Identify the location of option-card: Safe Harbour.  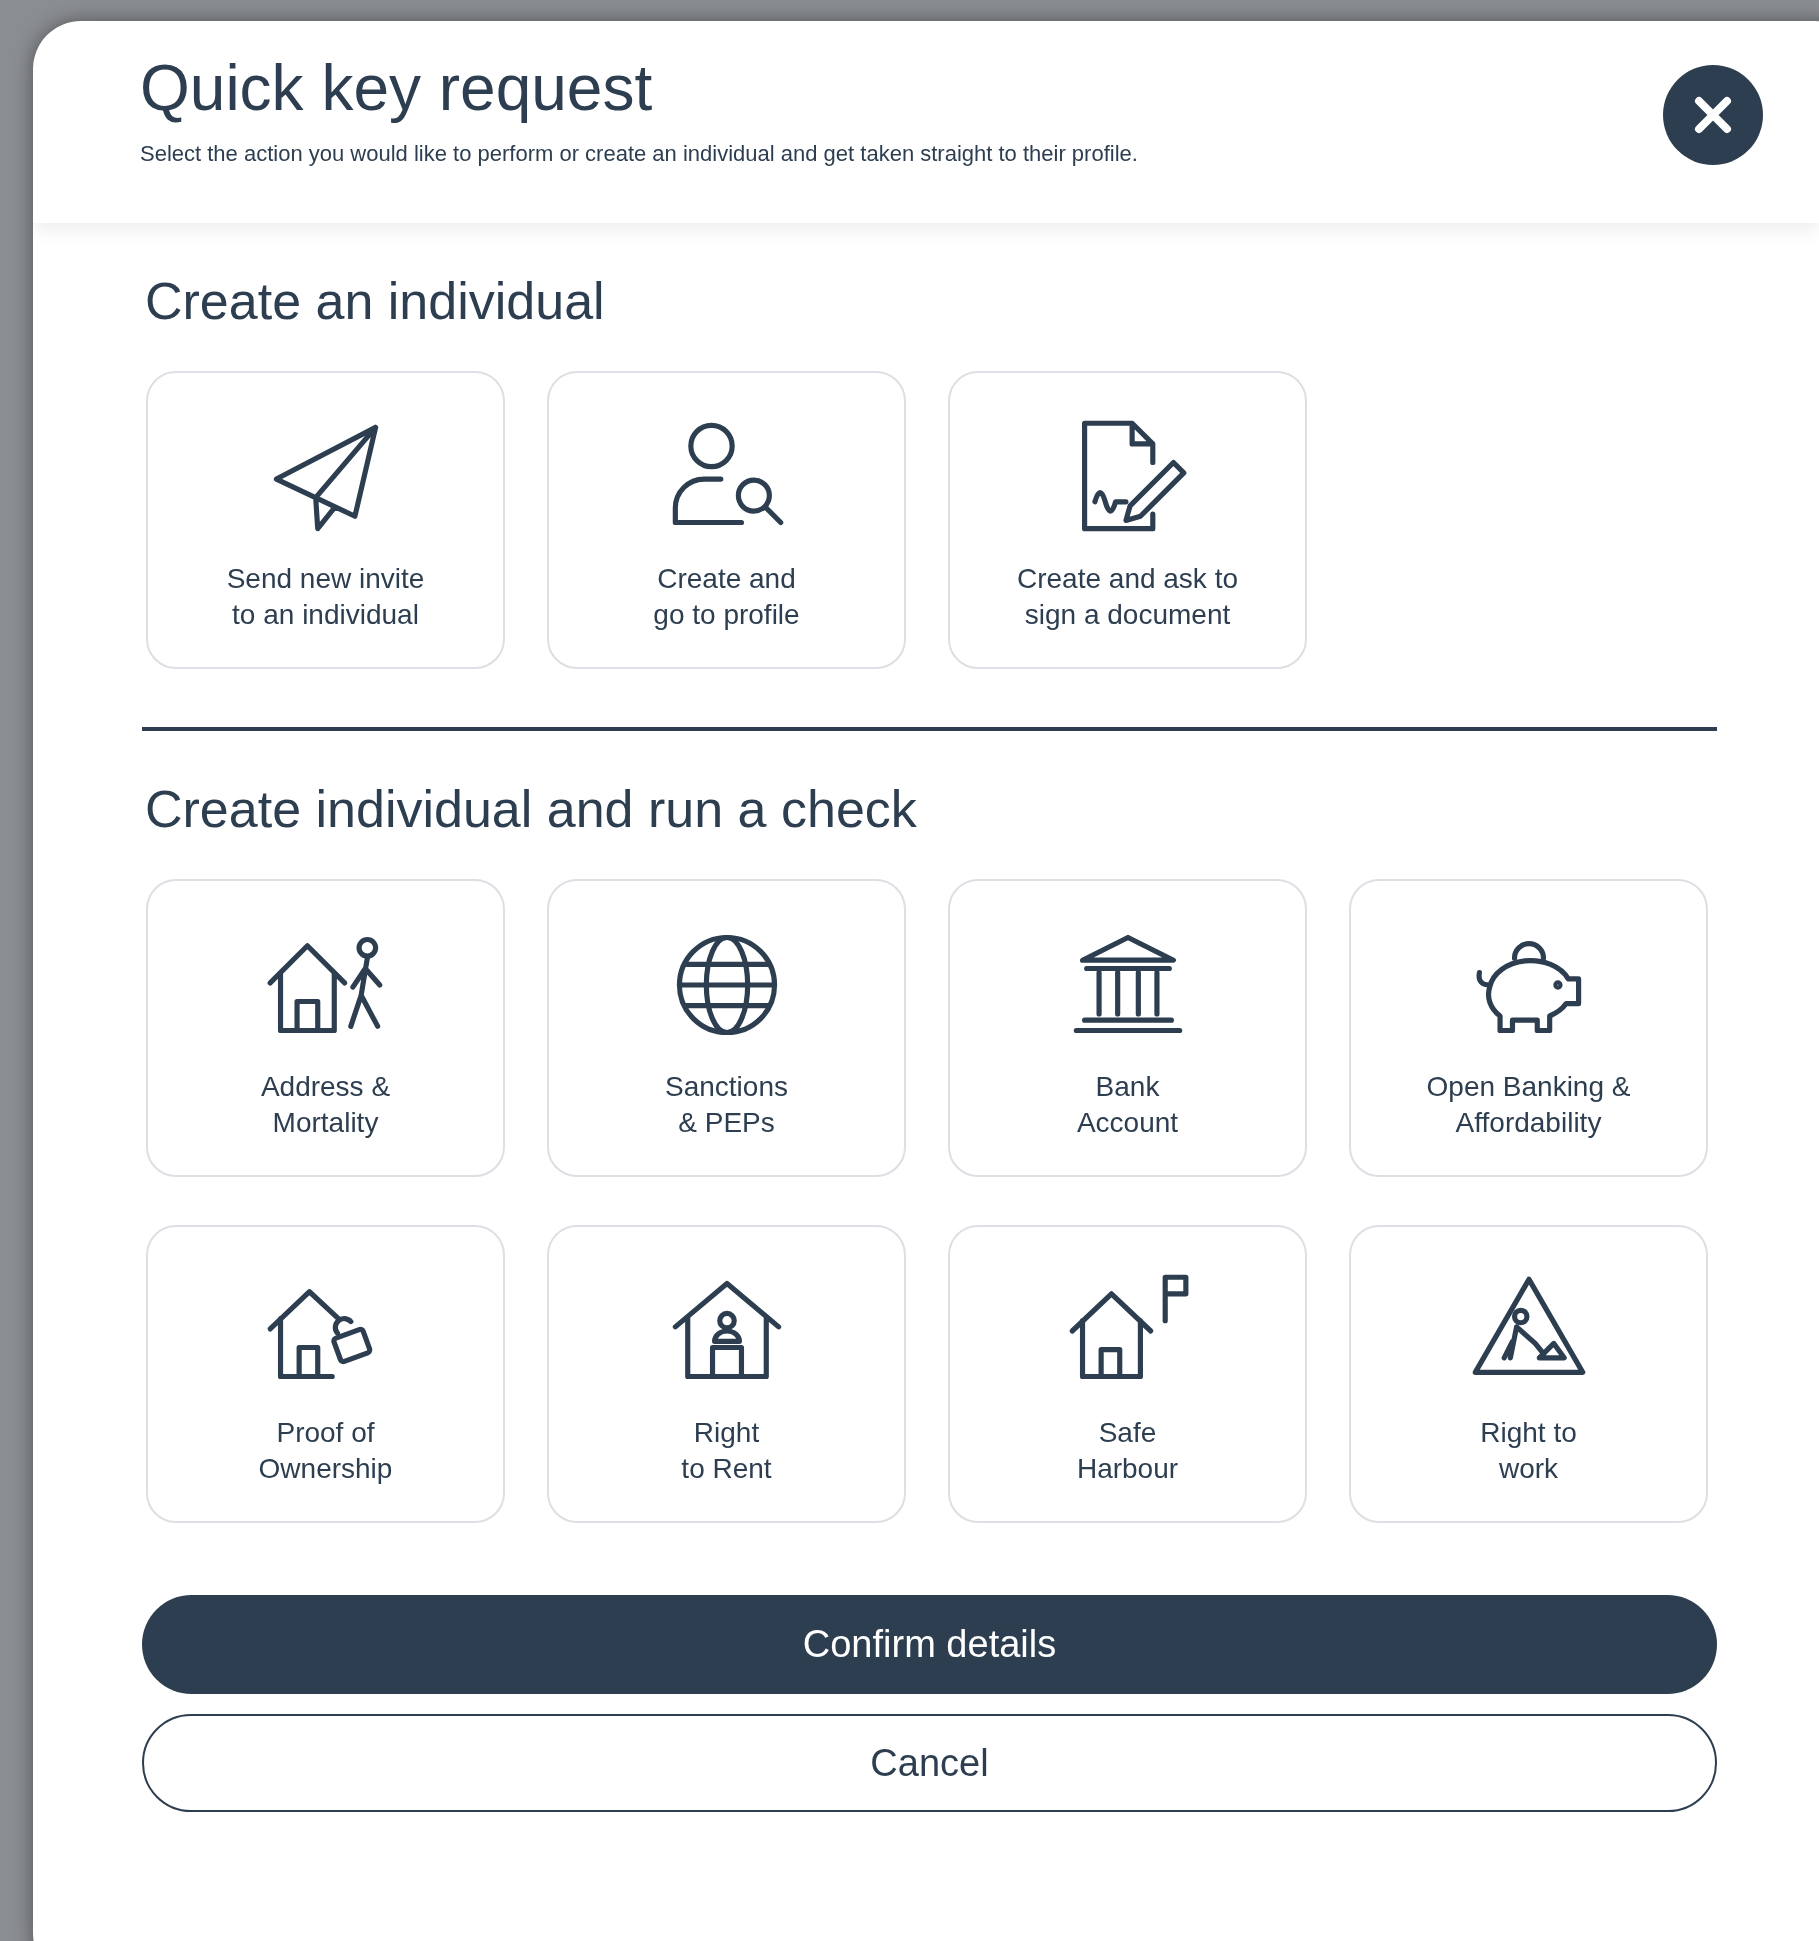
(1127, 1374).